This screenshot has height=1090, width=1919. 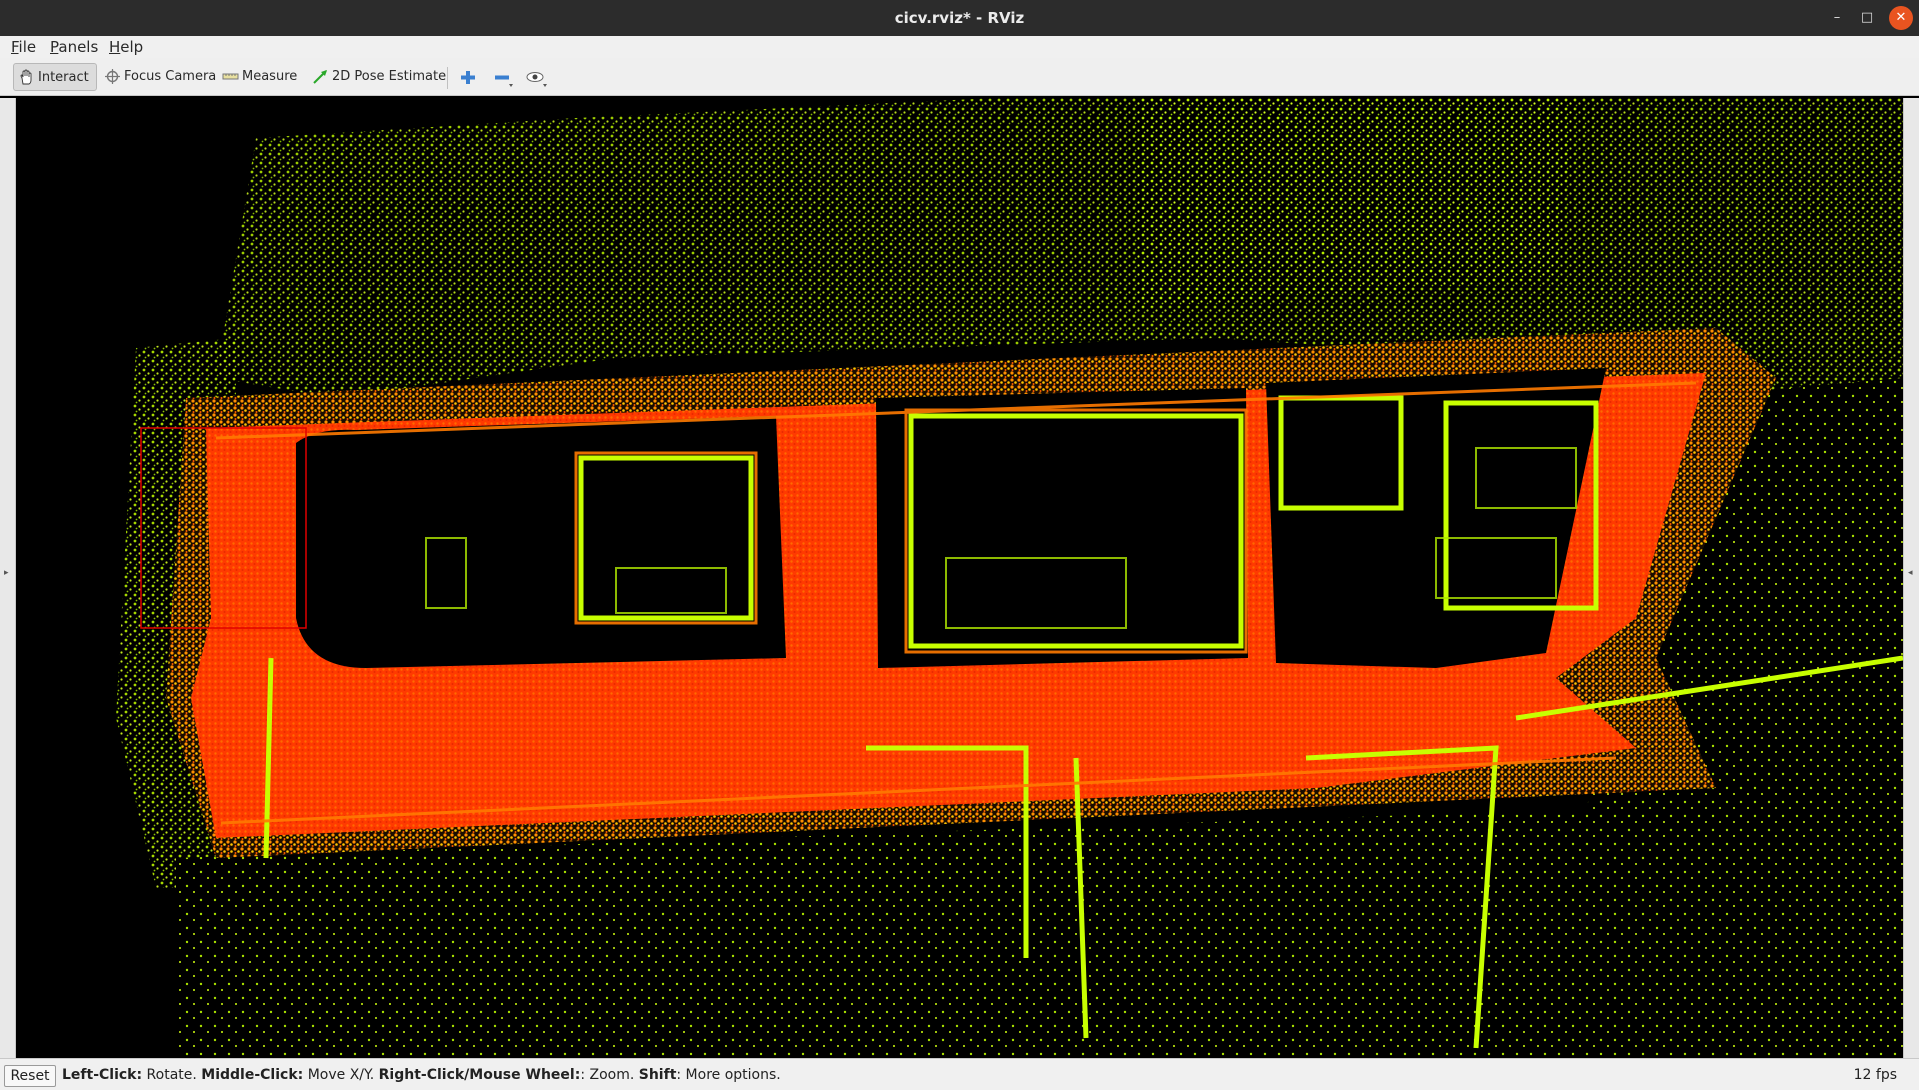 I want to click on help-key-right-click: Right-Click/Mouse Wheel:, so click(x=479, y=1075).